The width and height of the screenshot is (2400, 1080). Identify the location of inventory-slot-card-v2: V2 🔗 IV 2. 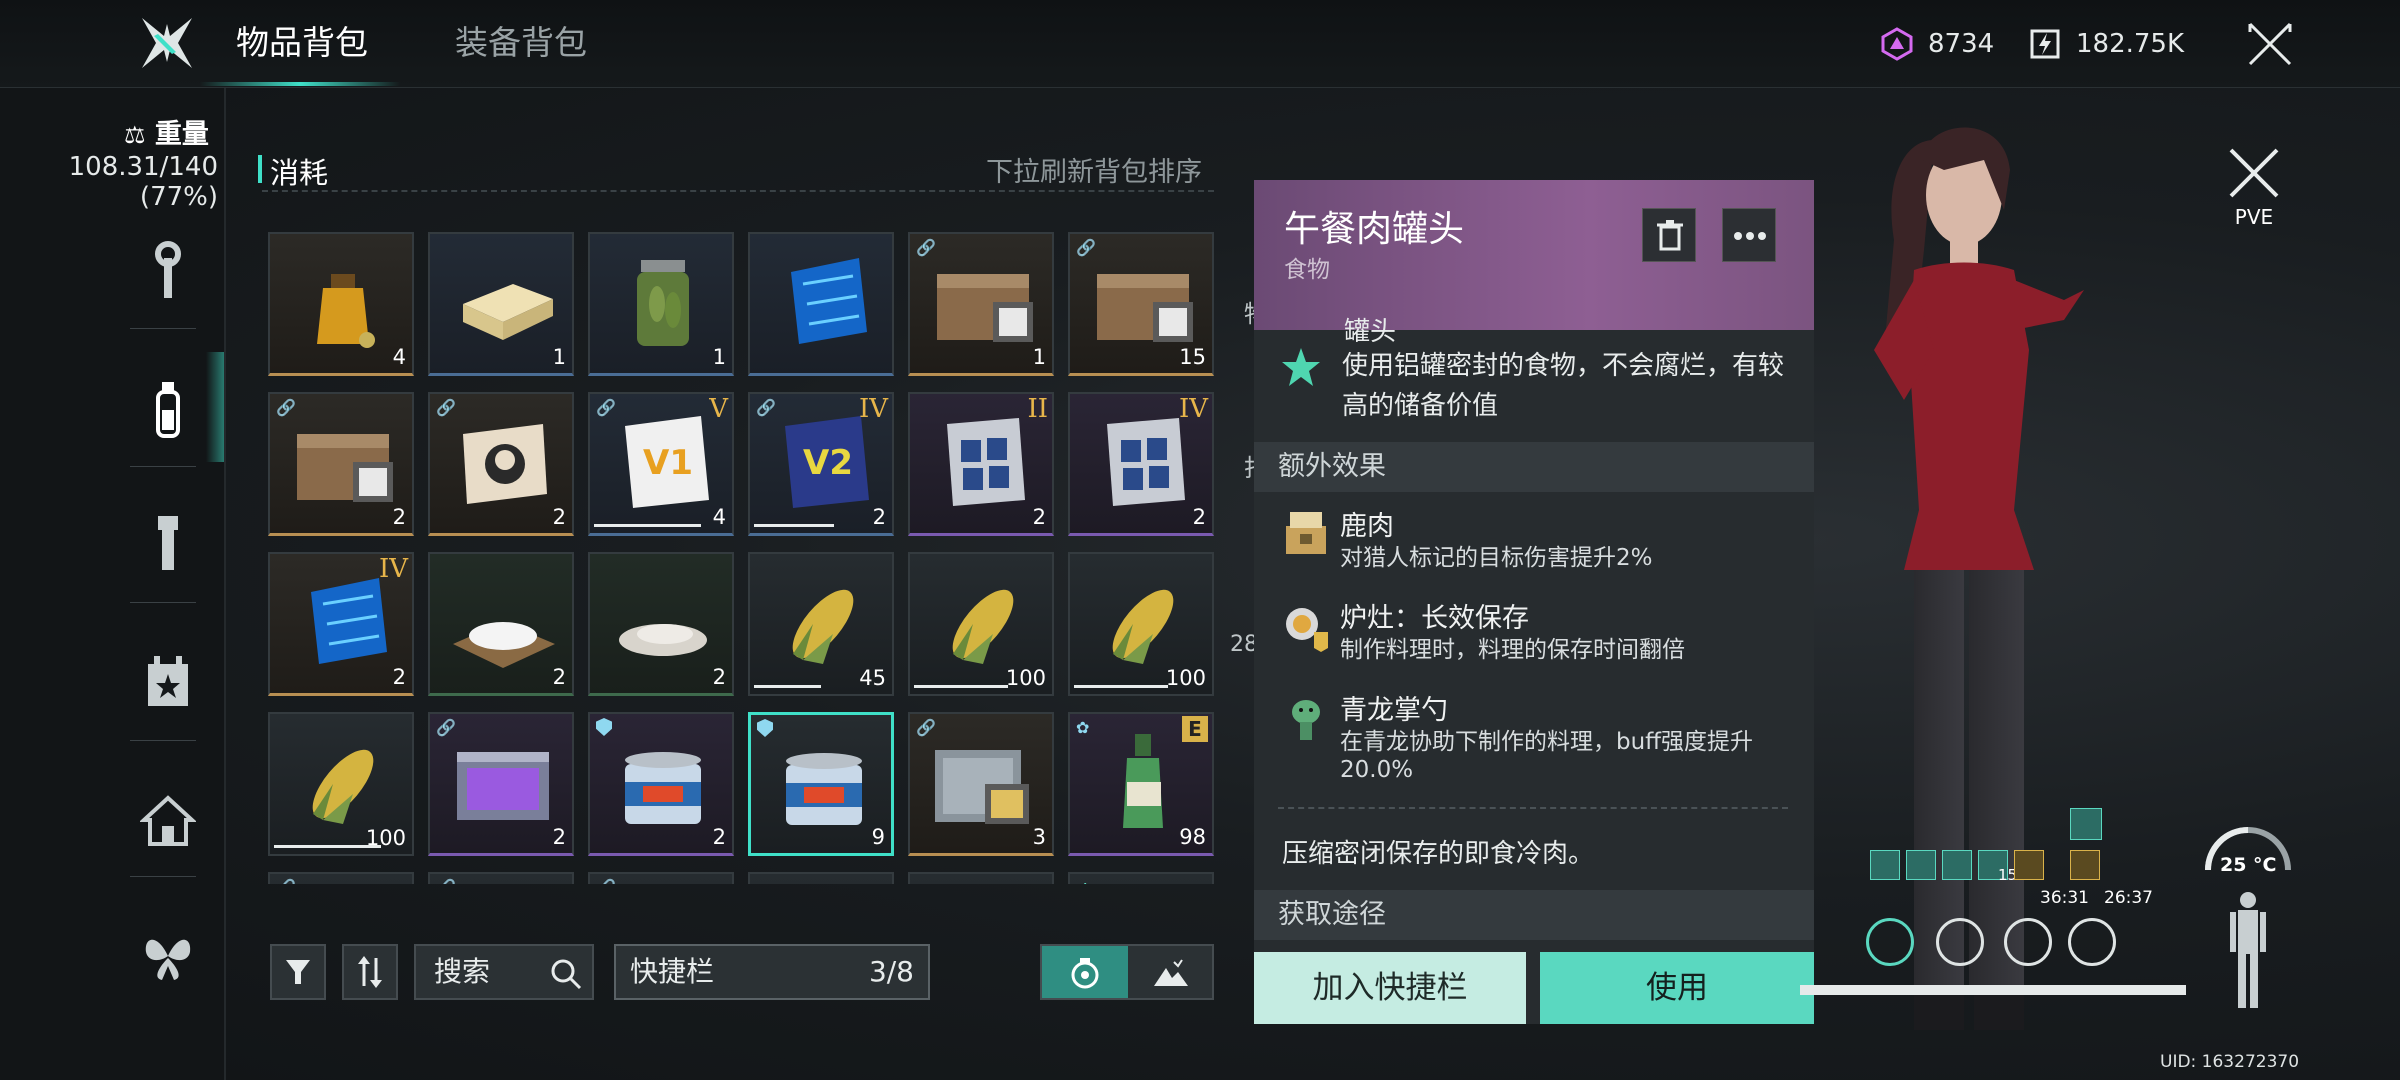
(821, 464).